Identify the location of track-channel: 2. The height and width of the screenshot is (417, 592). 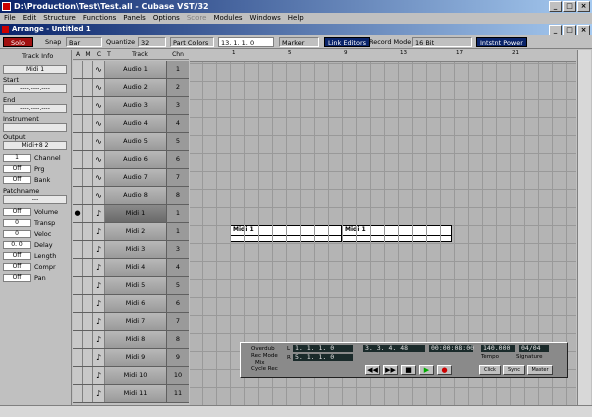
(178, 87).